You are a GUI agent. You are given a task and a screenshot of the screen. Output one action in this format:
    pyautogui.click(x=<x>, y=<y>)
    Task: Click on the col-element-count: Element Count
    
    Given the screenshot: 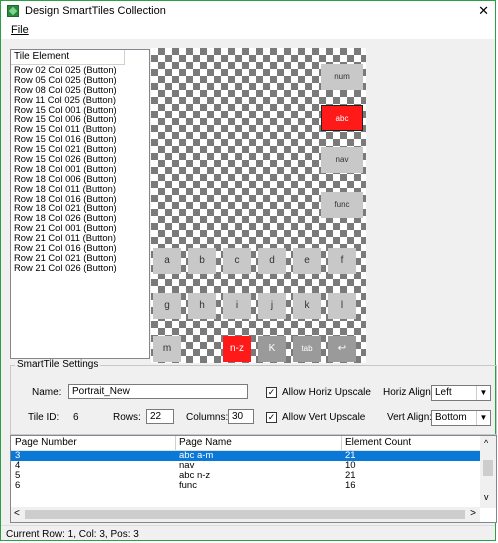 What is the action you would take?
    pyautogui.click(x=378, y=442)
    